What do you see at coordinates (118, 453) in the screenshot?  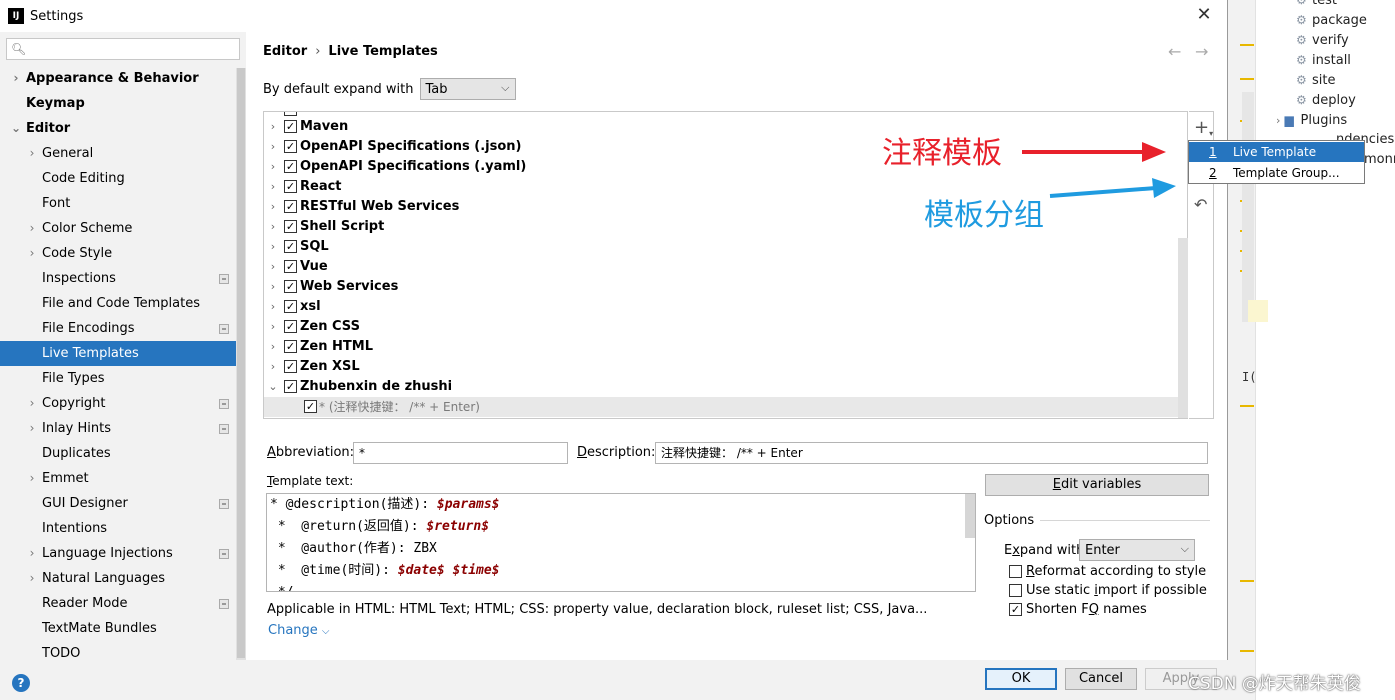 I see `sidebar-item-duplicates: Duplicates` at bounding box center [118, 453].